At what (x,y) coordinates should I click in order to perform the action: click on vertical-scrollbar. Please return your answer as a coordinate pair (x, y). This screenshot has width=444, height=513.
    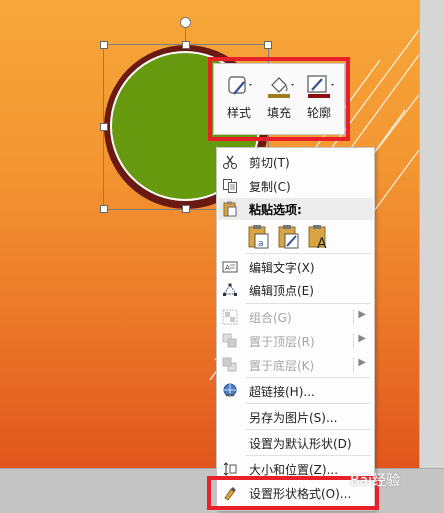
    Looking at the image, I should click on (431, 234).